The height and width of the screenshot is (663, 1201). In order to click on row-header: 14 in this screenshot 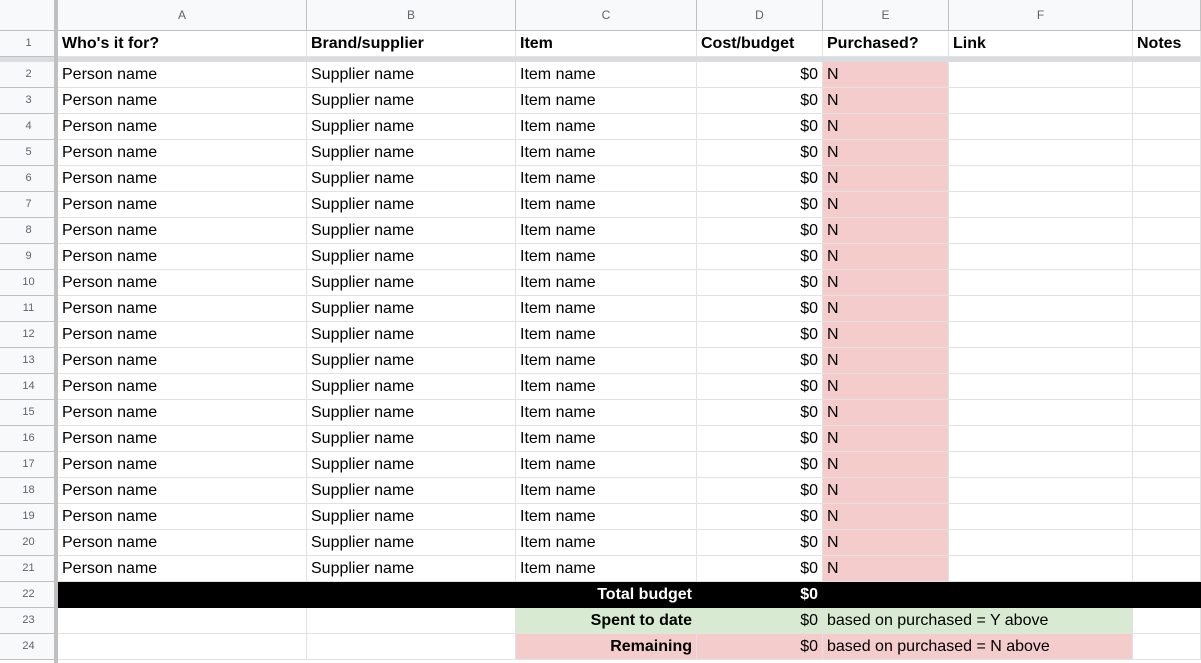, I will do `click(29, 387)`.